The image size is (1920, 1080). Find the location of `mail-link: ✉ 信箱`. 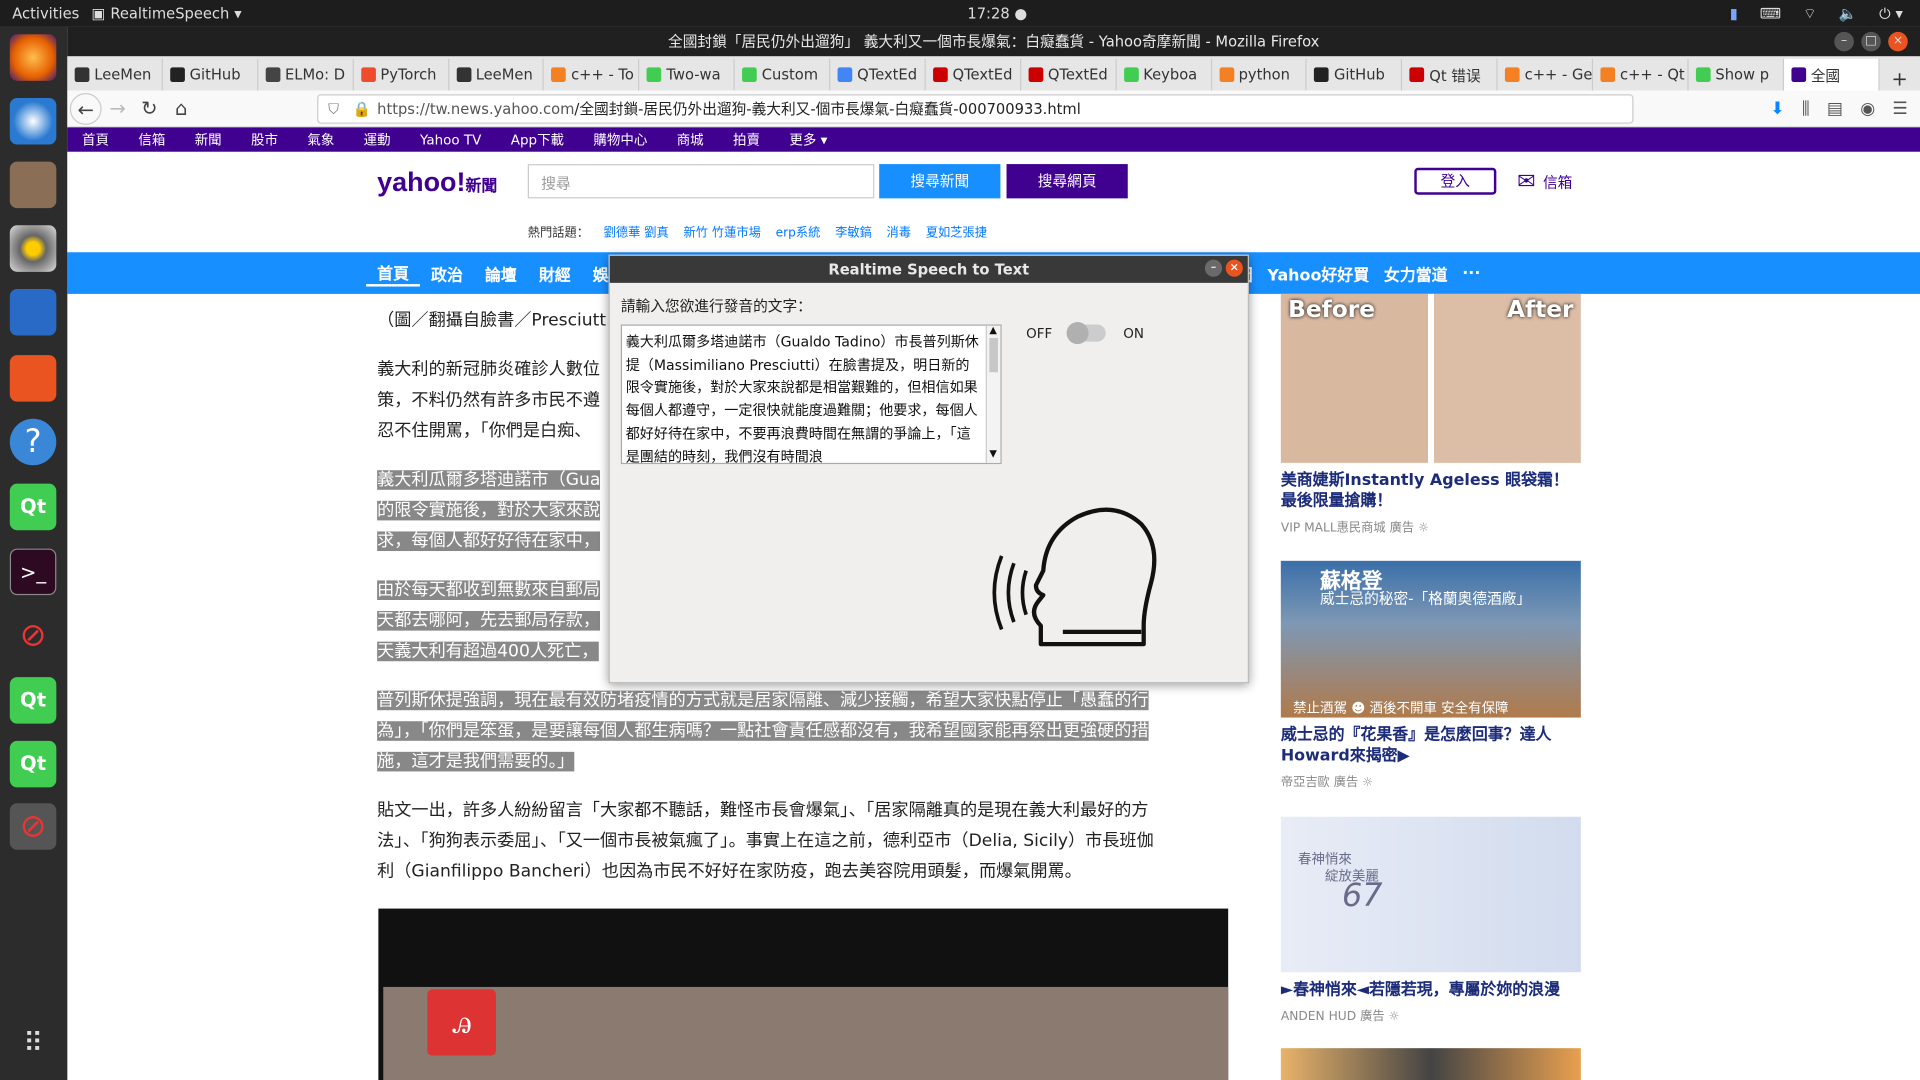

mail-link: ✉ 信箱 is located at coordinates (1544, 182).